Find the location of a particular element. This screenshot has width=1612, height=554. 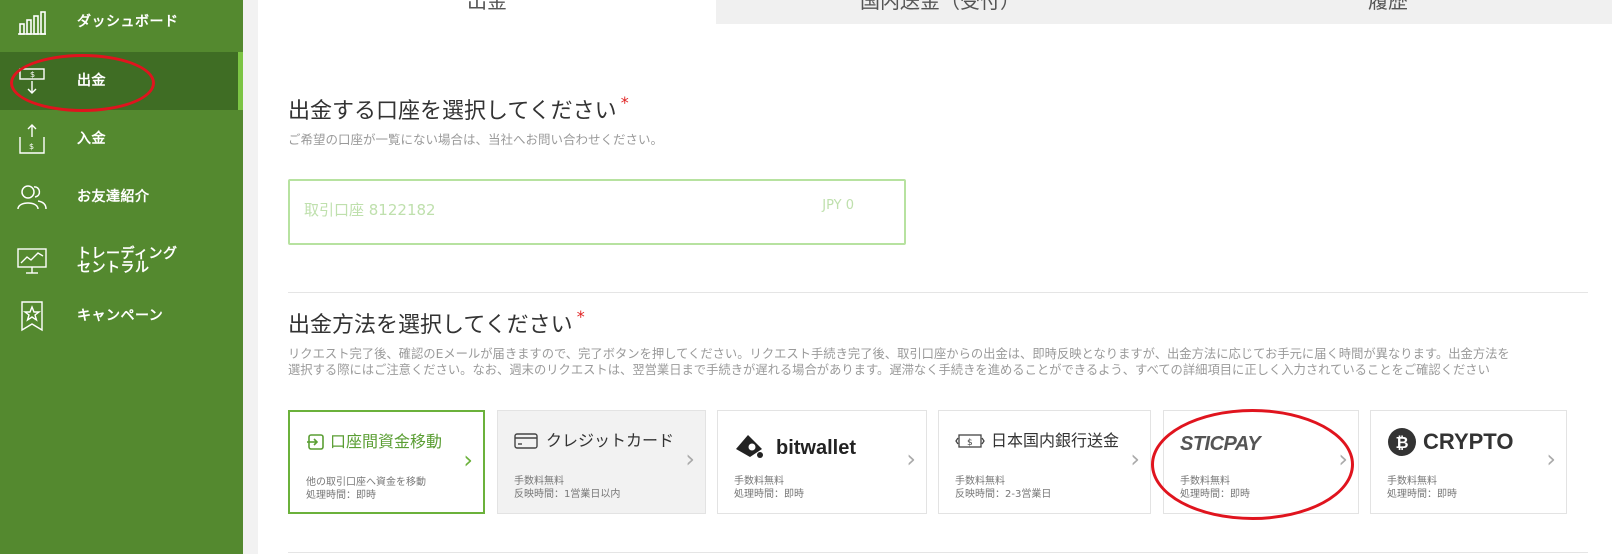

method-title-text: CRYPTO is located at coordinates (1468, 441).